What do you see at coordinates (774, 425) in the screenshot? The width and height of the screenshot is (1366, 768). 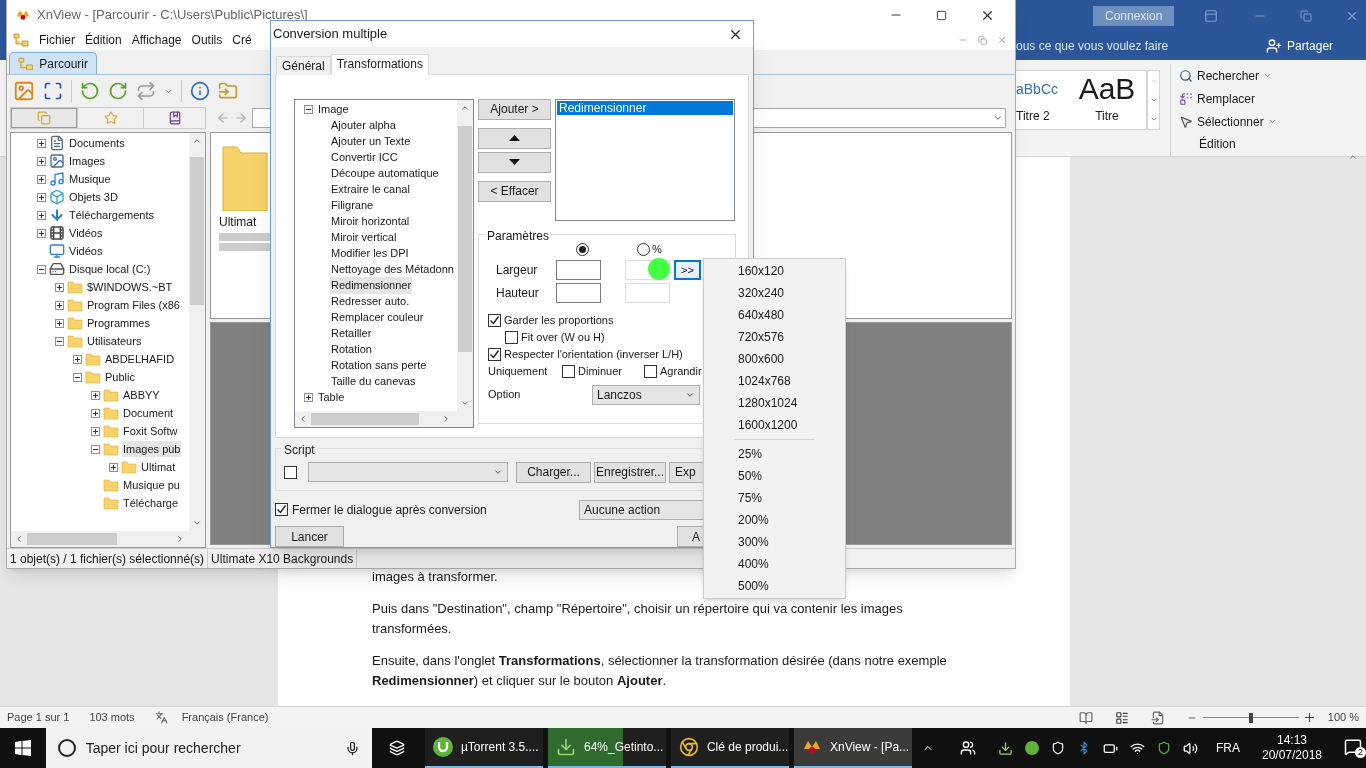 I see `menu-item: 1600x1200` at bounding box center [774, 425].